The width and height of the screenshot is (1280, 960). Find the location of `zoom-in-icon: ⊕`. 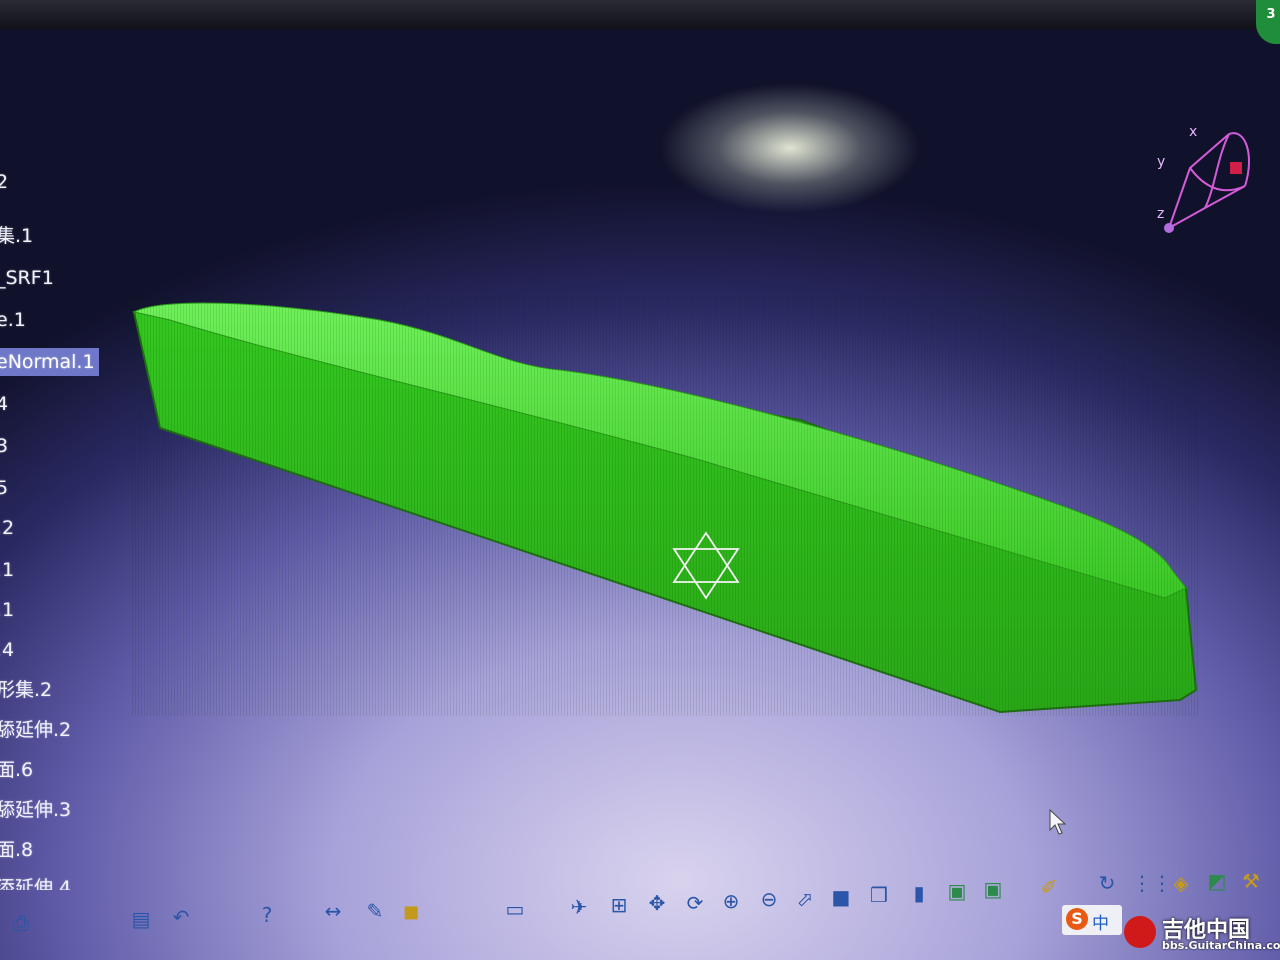

zoom-in-icon: ⊕ is located at coordinates (731, 901).